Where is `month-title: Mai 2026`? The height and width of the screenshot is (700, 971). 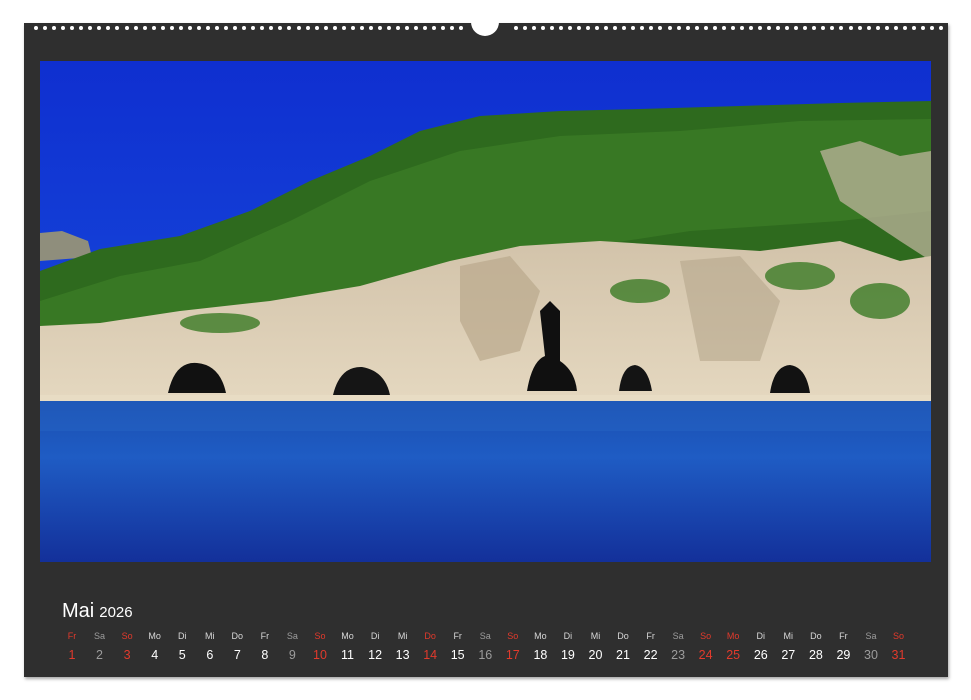 month-title: Mai 2026 is located at coordinates (97, 611).